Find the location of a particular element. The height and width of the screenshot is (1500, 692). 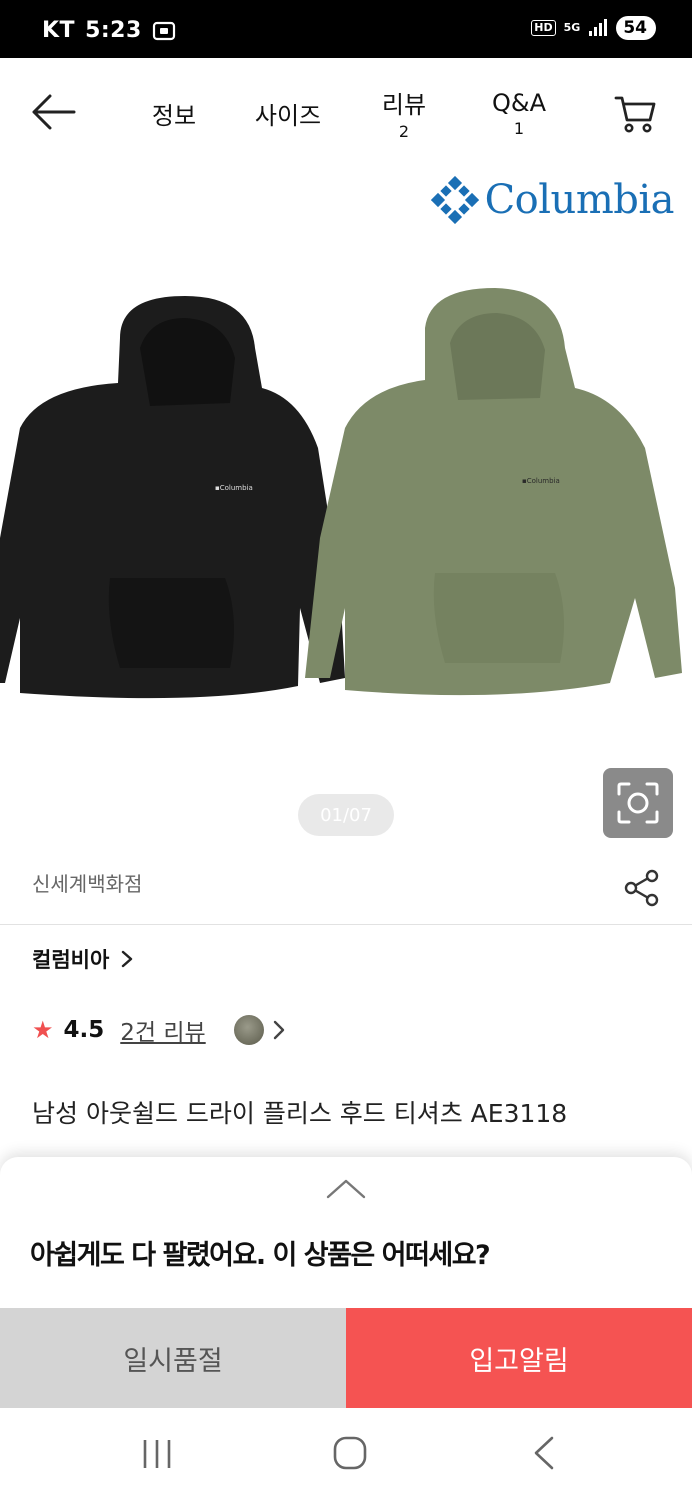

tab-qa: Q&A 1 is located at coordinates (519, 113).